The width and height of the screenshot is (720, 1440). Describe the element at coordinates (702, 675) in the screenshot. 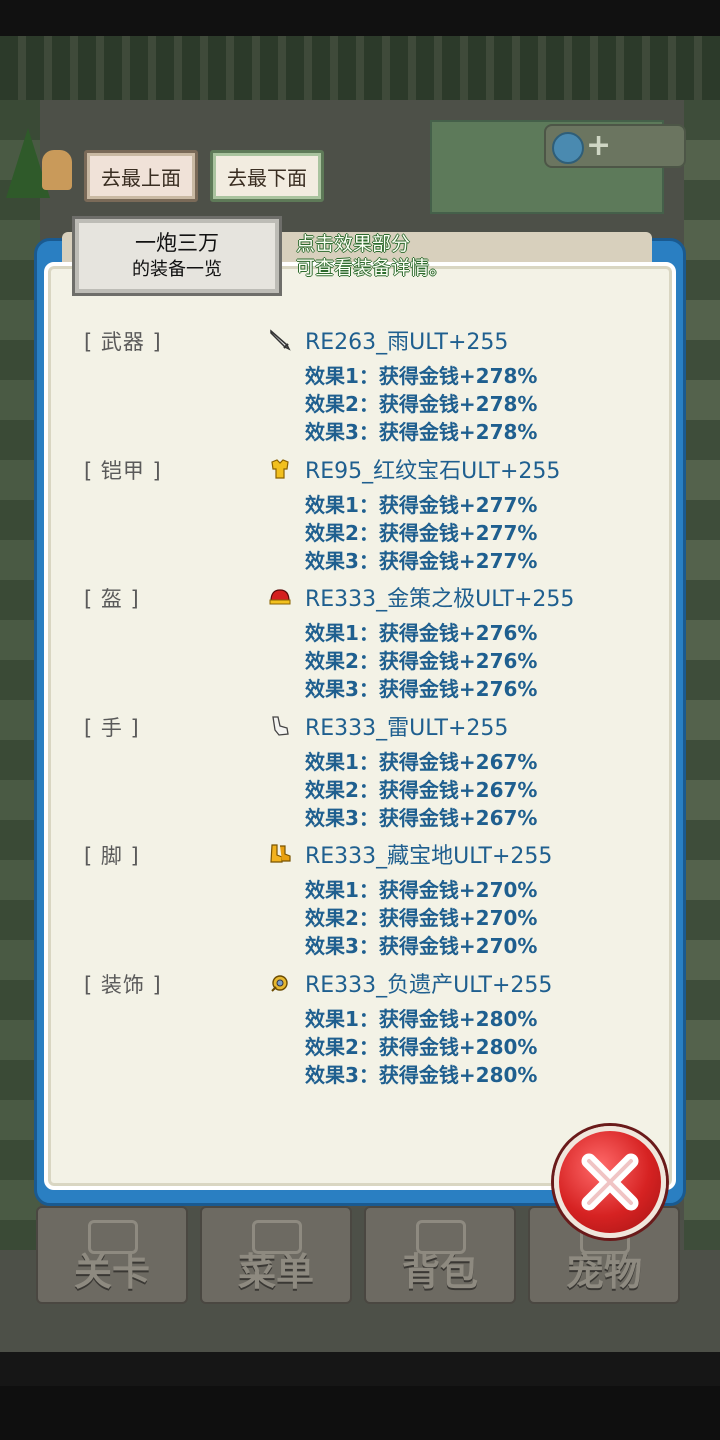

I see `background-grass-right` at that location.